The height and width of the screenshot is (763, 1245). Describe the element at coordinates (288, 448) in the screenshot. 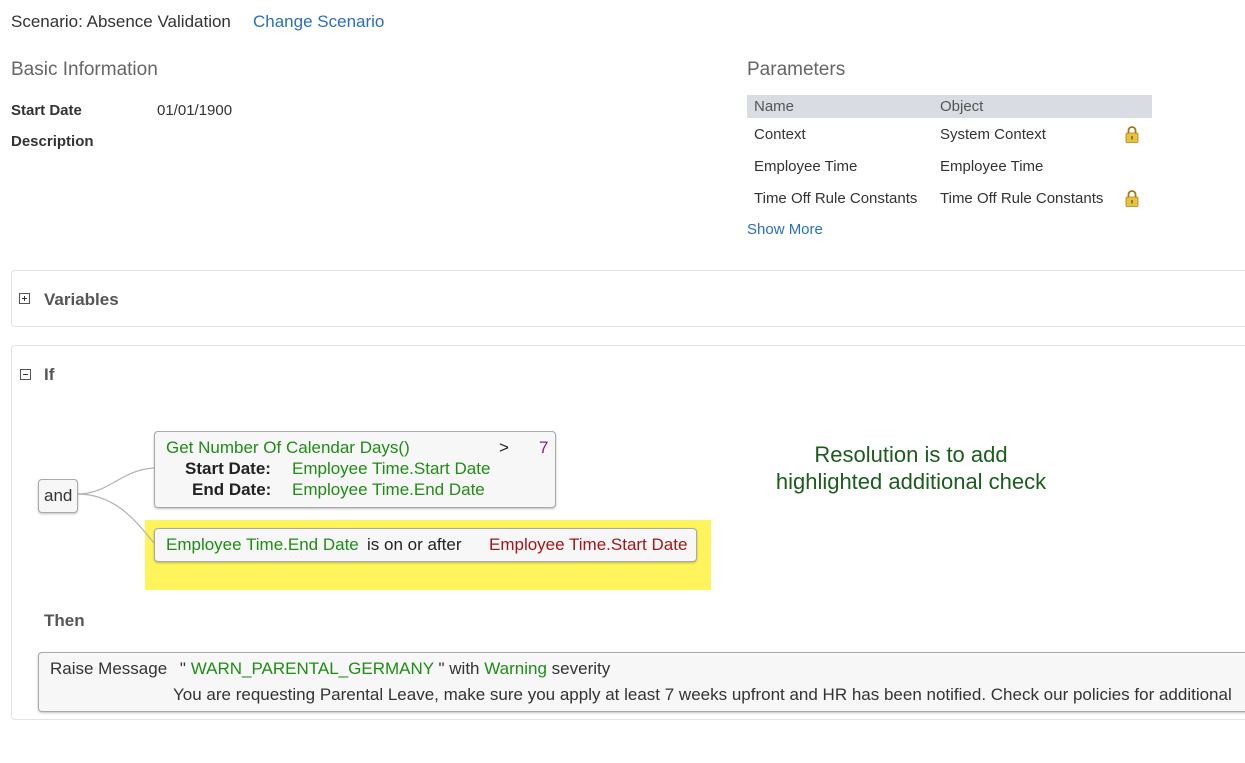

I see `function-name: Get Number Of Calendar Days()` at that location.